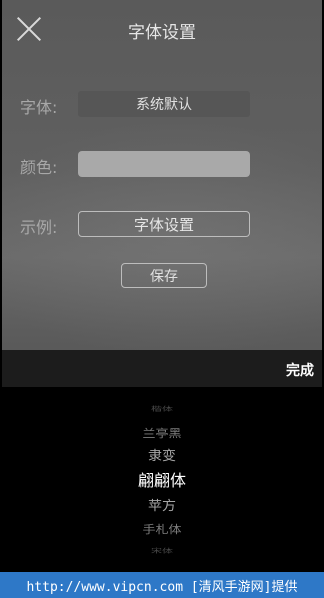 The image size is (324, 598). What do you see at coordinates (164, 275) in the screenshot?
I see `save-button: 保存` at bounding box center [164, 275].